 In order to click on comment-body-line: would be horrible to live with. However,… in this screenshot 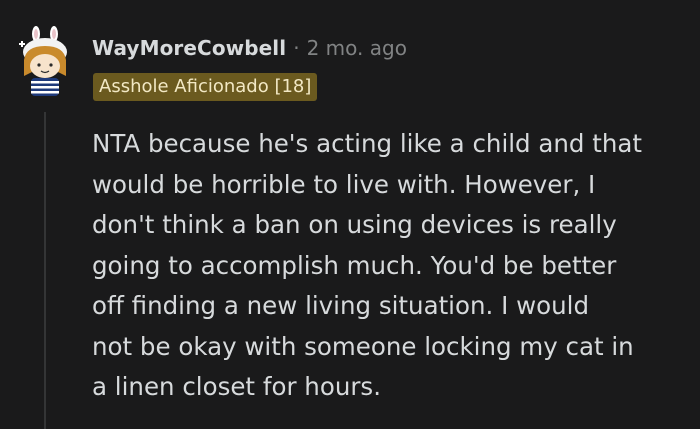, I will do `click(344, 184)`.